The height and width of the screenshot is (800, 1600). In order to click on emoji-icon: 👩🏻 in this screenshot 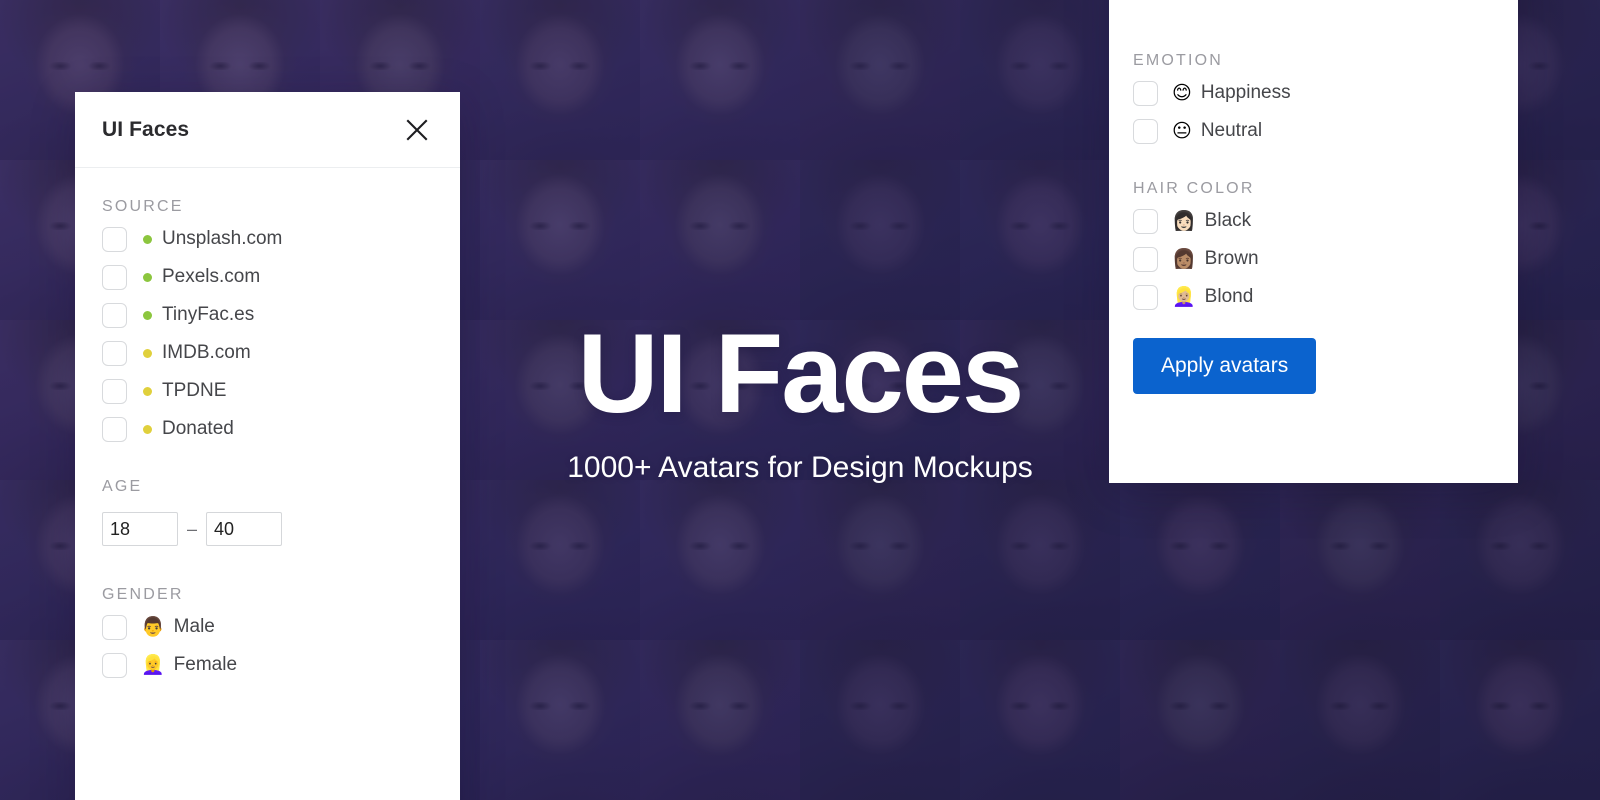, I will do `click(1184, 220)`.